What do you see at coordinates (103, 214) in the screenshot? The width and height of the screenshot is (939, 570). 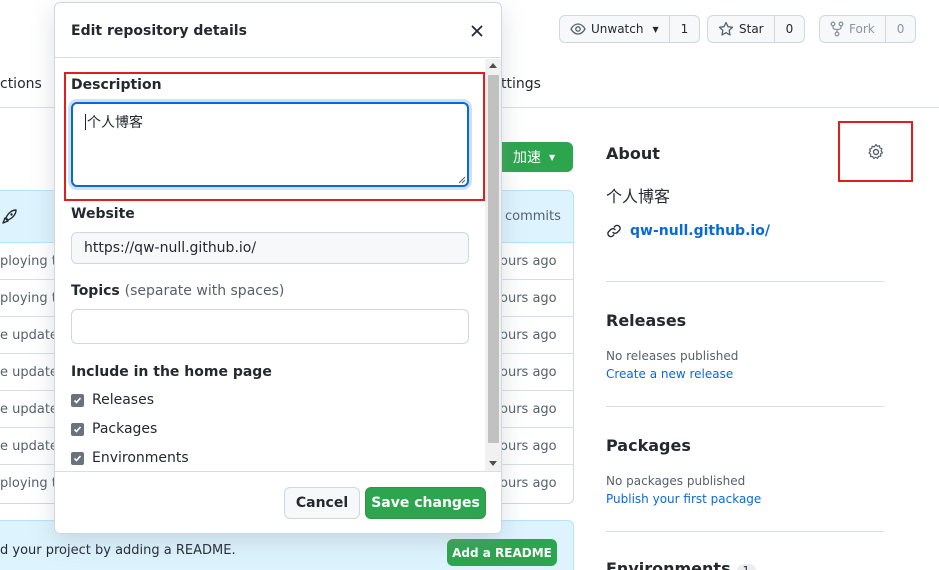 I see `website-label: Website` at bounding box center [103, 214].